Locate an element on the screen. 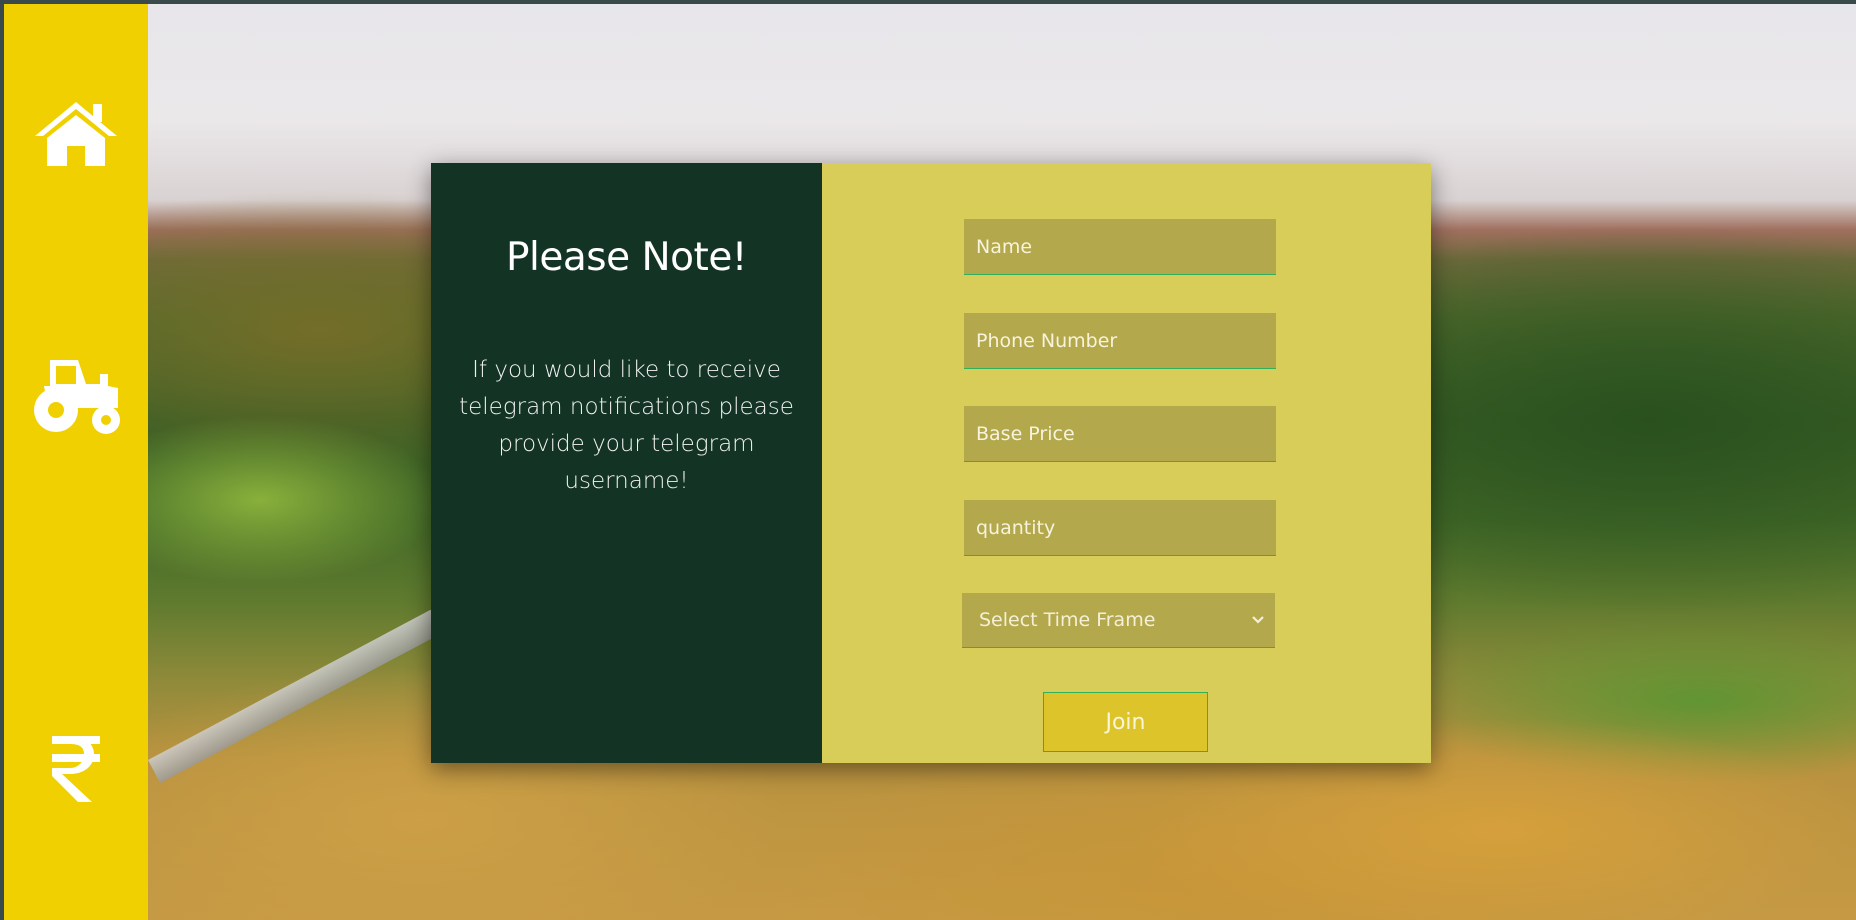  tractor-icon is located at coordinates (77, 397).